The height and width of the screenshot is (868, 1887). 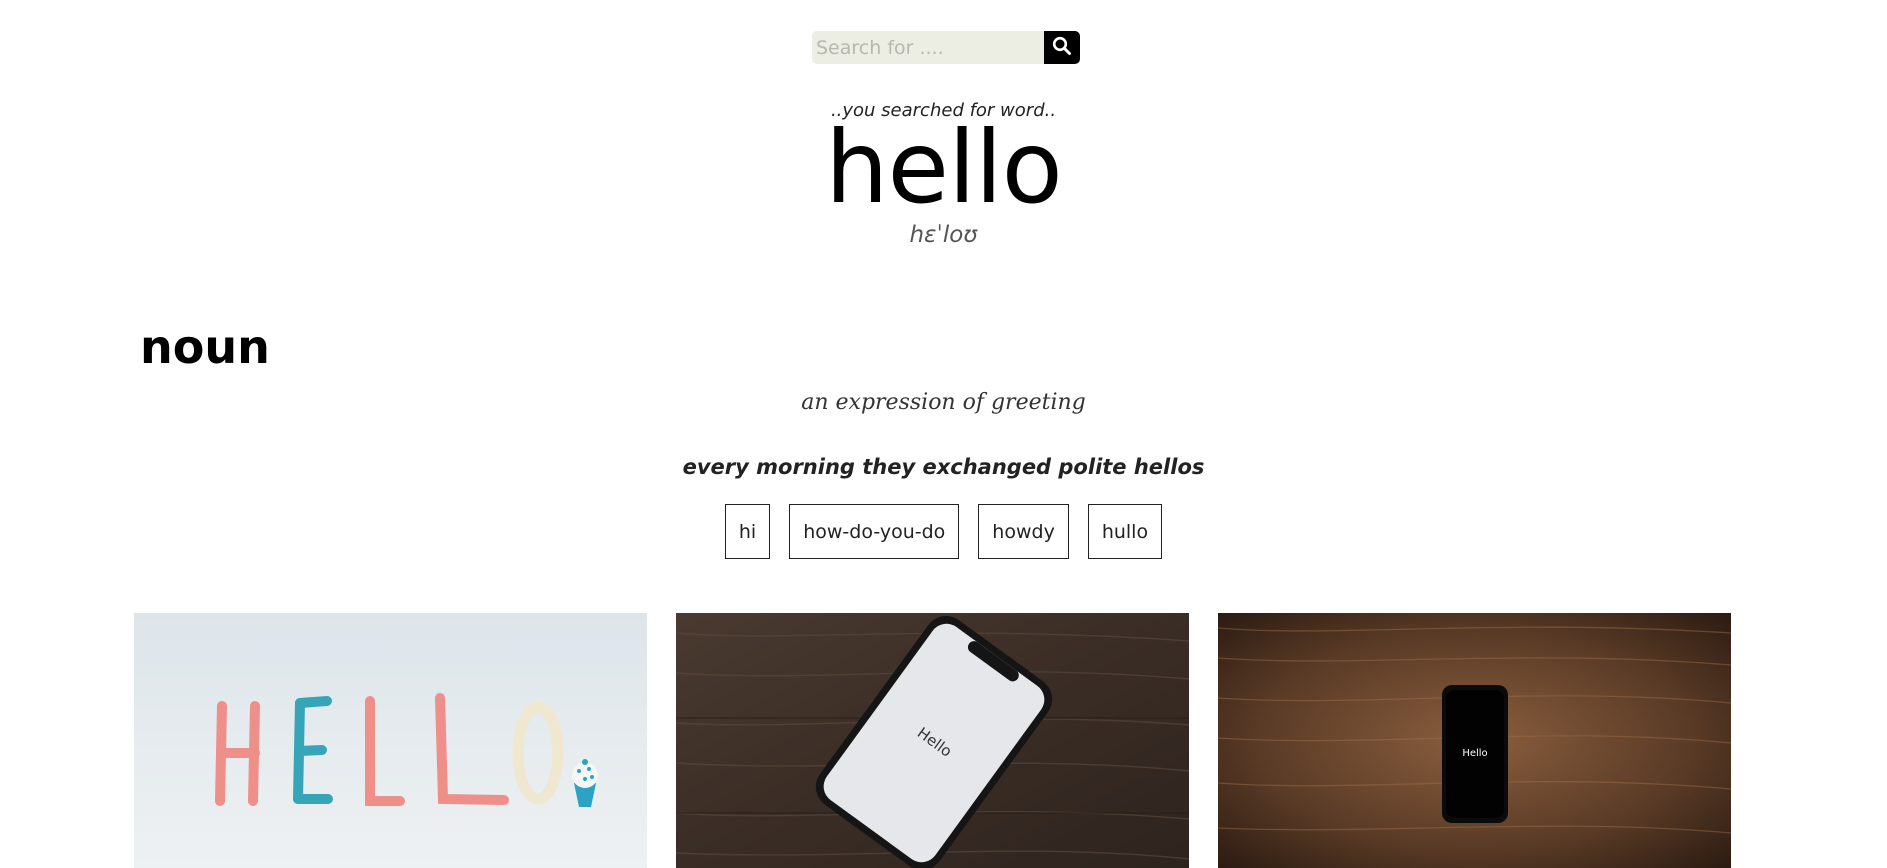 I want to click on synonym-chip: how-do-you-do, so click(x=874, y=531).